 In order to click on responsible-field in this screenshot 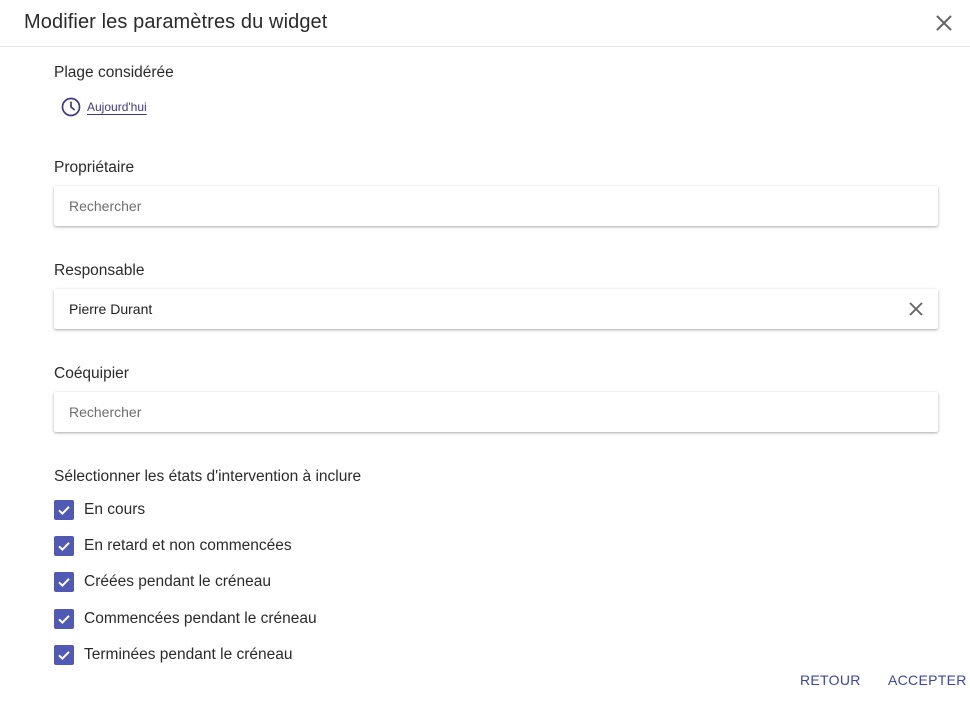, I will do `click(496, 309)`.